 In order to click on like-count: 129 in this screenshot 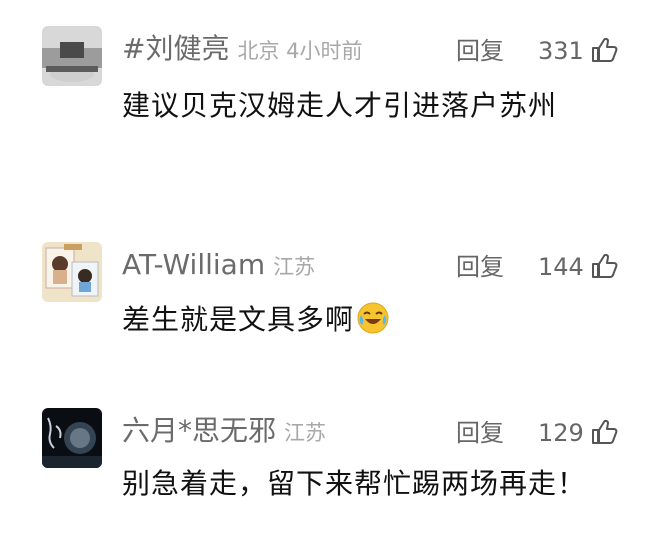, I will do `click(561, 433)`.